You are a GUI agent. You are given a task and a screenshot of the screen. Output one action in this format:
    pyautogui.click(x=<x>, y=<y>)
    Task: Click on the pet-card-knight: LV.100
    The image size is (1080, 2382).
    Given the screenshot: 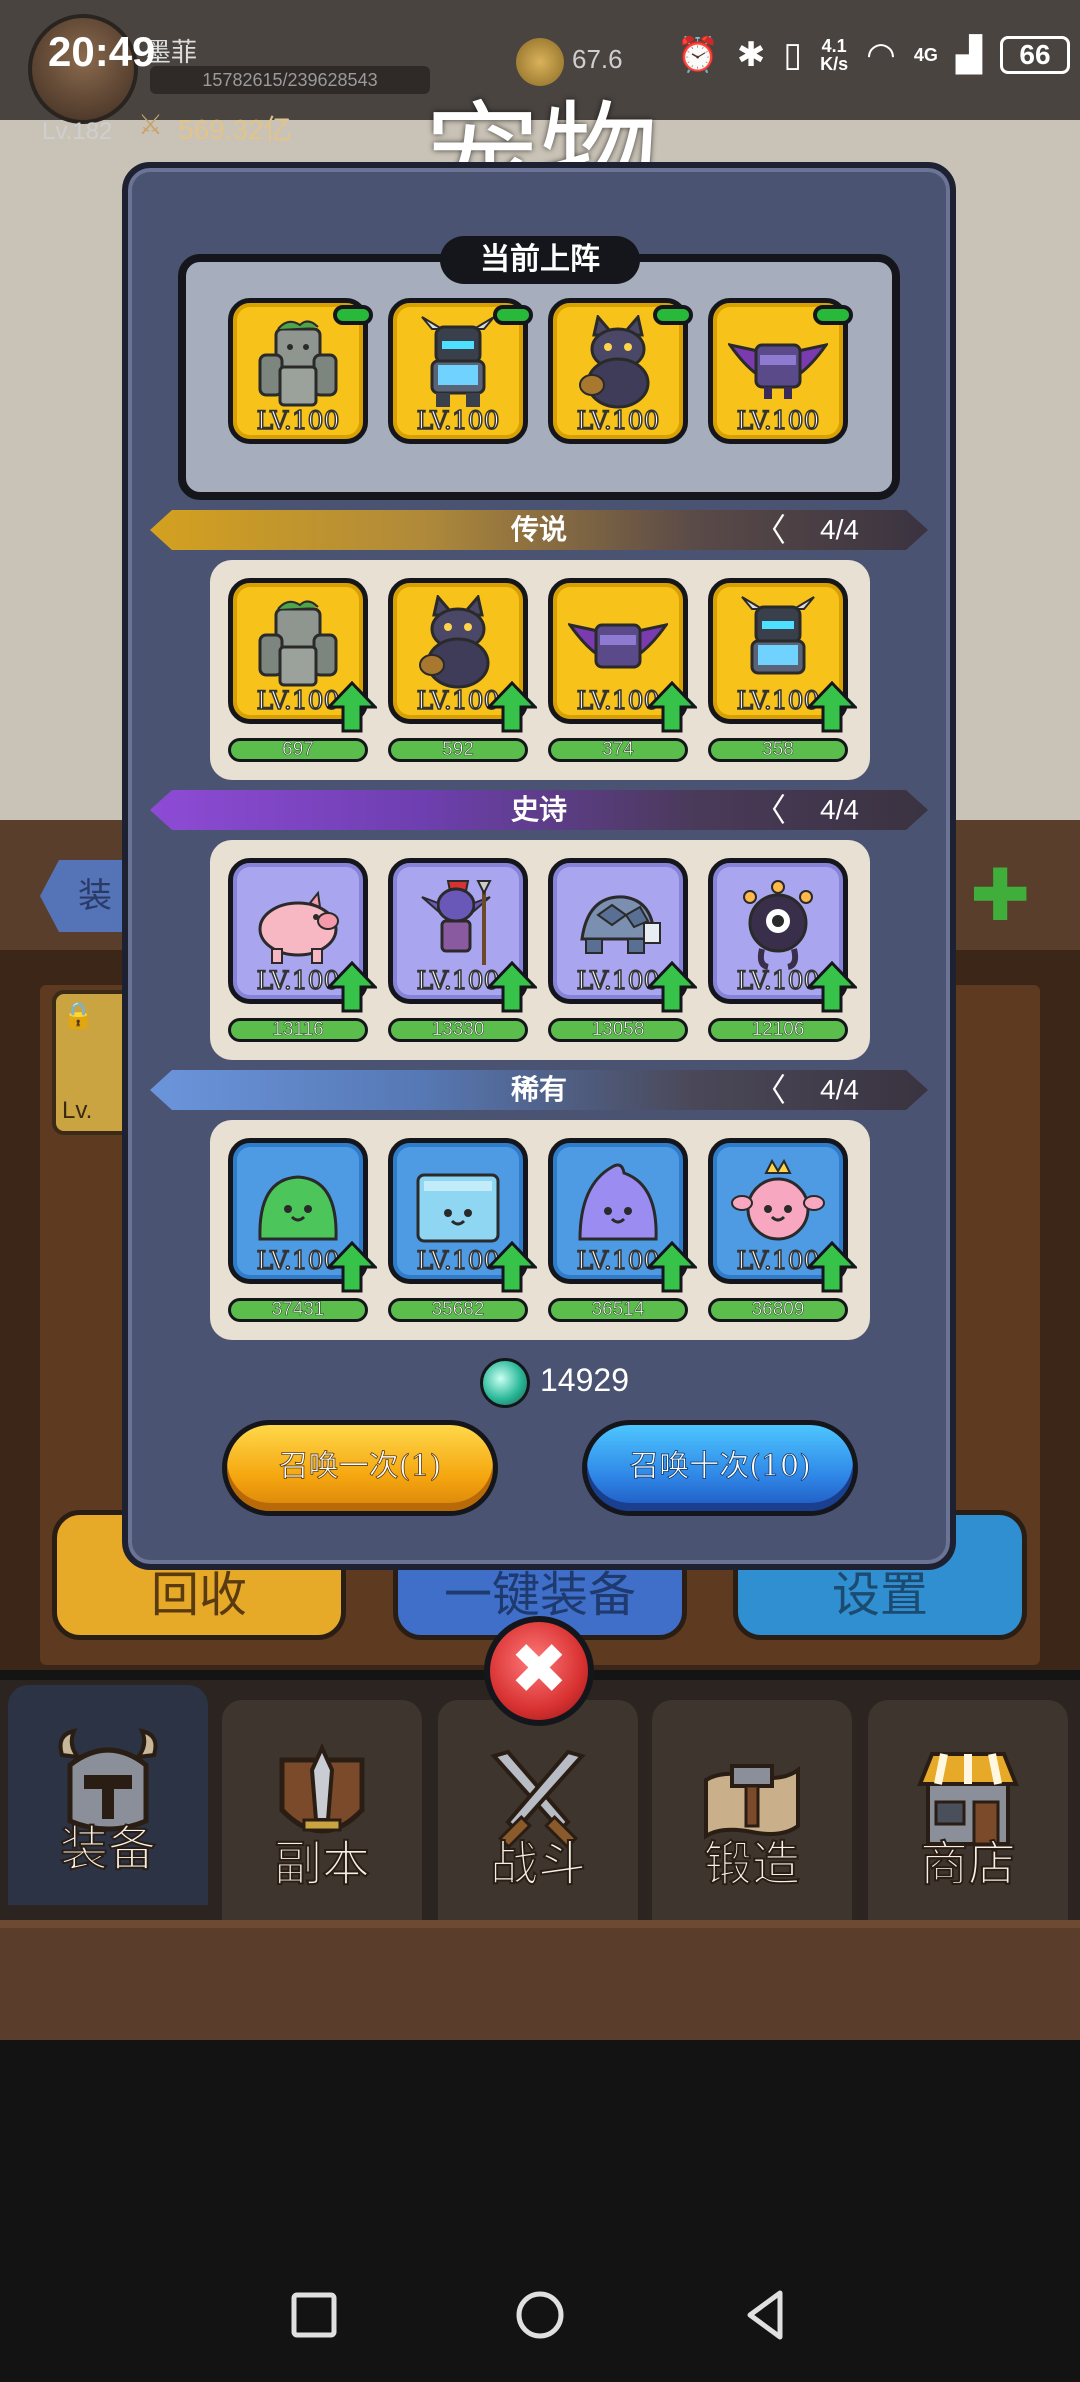 What is the action you would take?
    pyautogui.click(x=782, y=655)
    